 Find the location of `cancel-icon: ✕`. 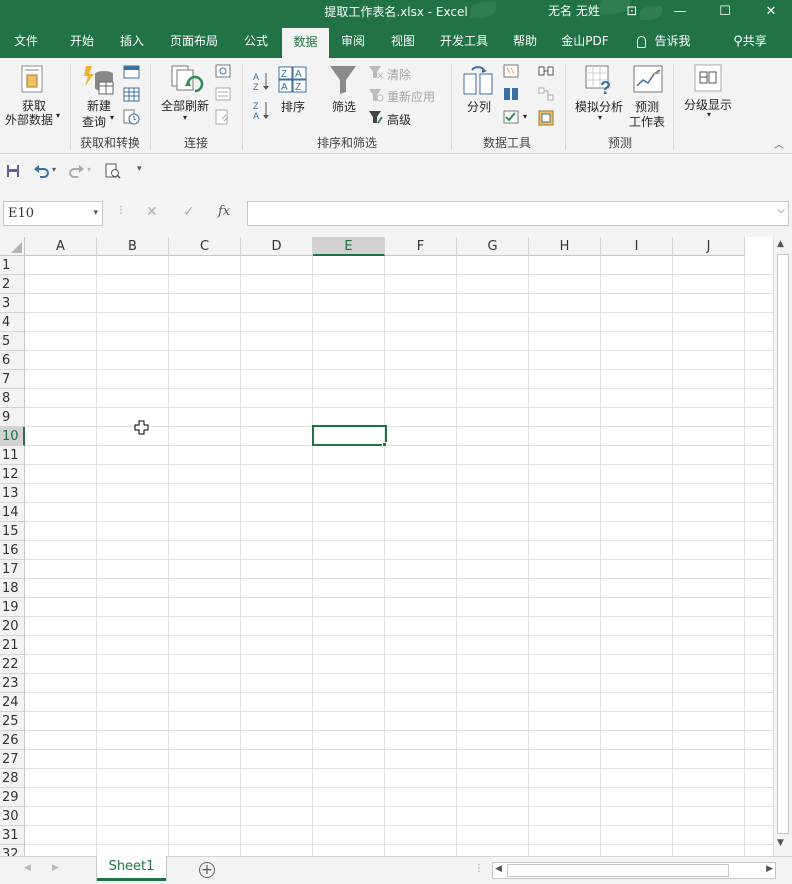

cancel-icon: ✕ is located at coordinates (152, 212).